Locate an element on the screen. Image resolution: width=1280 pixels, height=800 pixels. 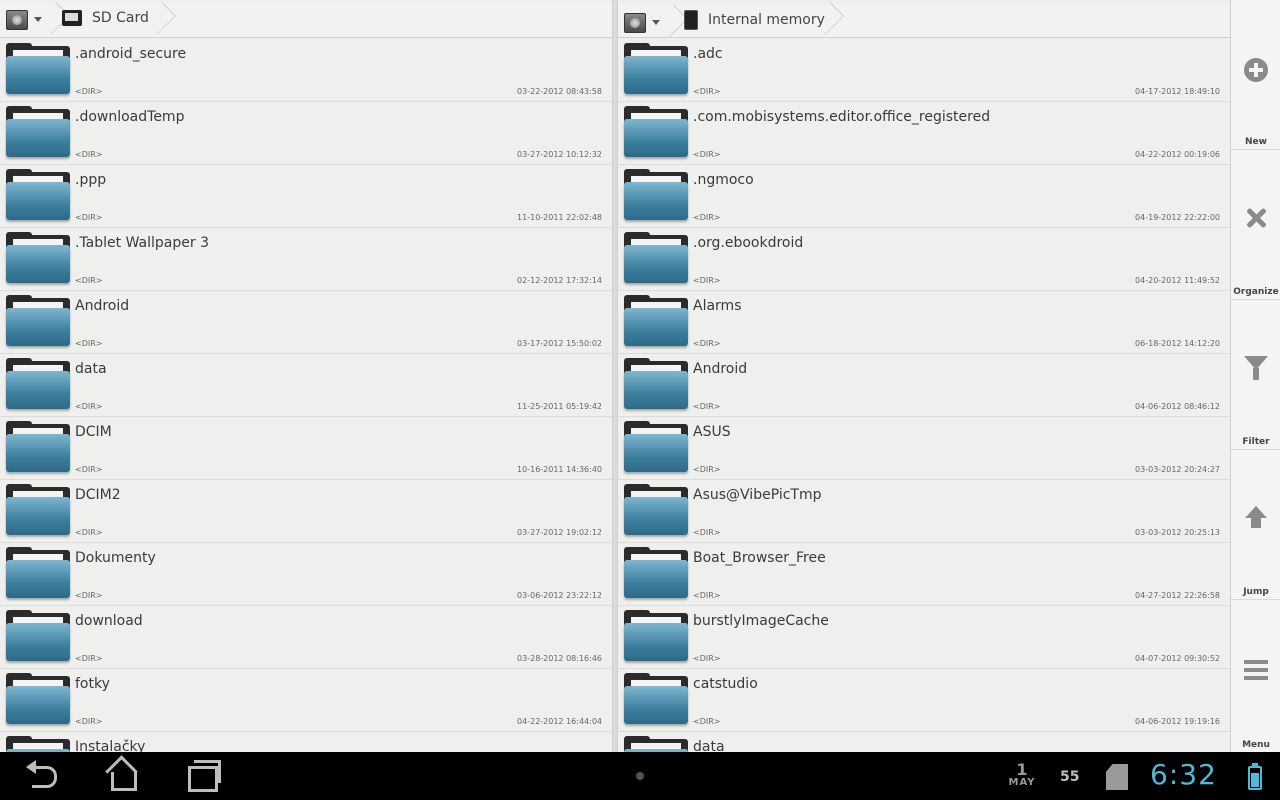
file-row: .android_secure <DIR> 03-22-2012 08:43:58 is located at coordinates (306, 70).